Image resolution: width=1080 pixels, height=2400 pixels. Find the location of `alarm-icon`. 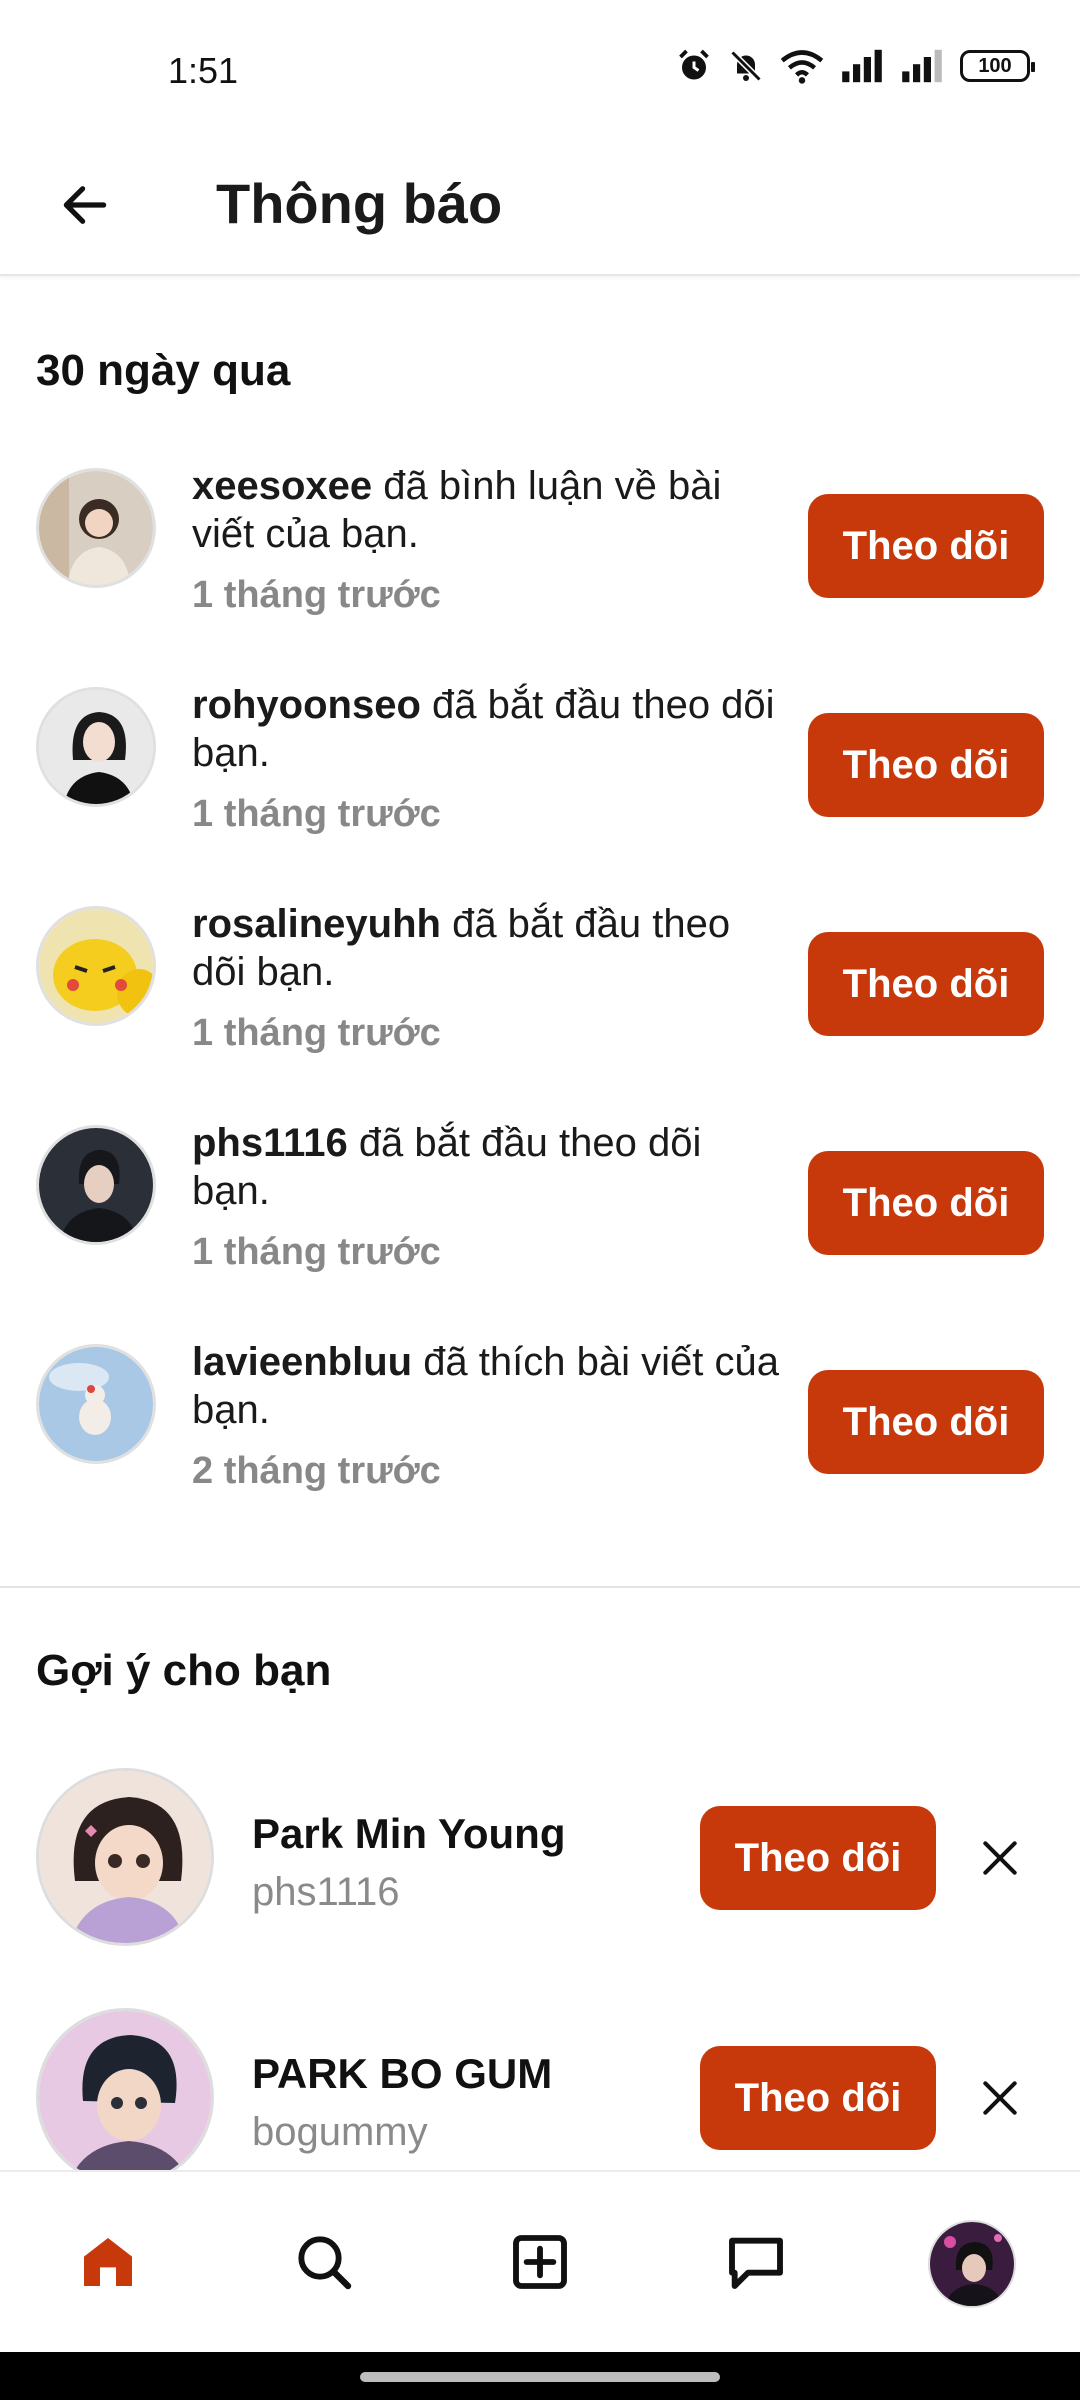

alarm-icon is located at coordinates (694, 64).